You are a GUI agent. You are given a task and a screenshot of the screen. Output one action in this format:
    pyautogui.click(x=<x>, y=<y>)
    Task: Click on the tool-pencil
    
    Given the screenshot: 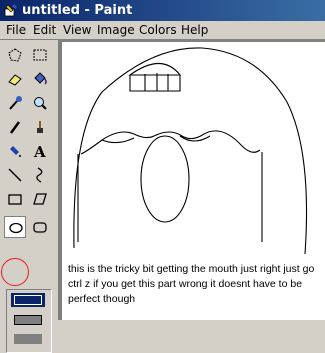 What is the action you would take?
    pyautogui.click(x=15, y=127)
    